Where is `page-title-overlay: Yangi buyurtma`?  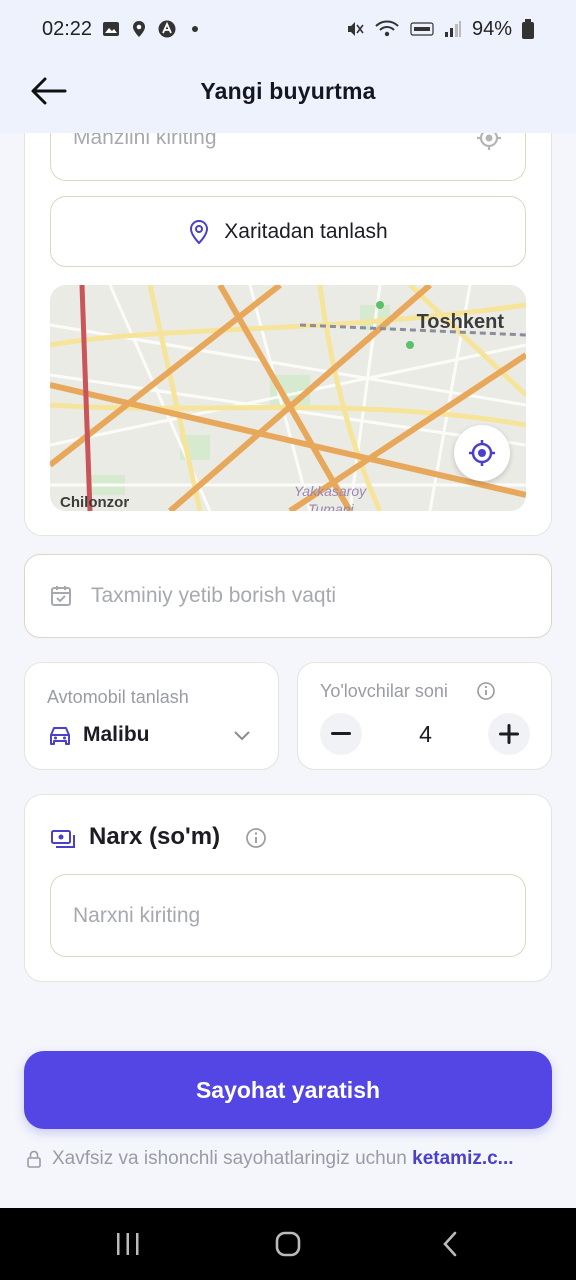 page-title-overlay: Yangi buyurtma is located at coordinates (288, 91).